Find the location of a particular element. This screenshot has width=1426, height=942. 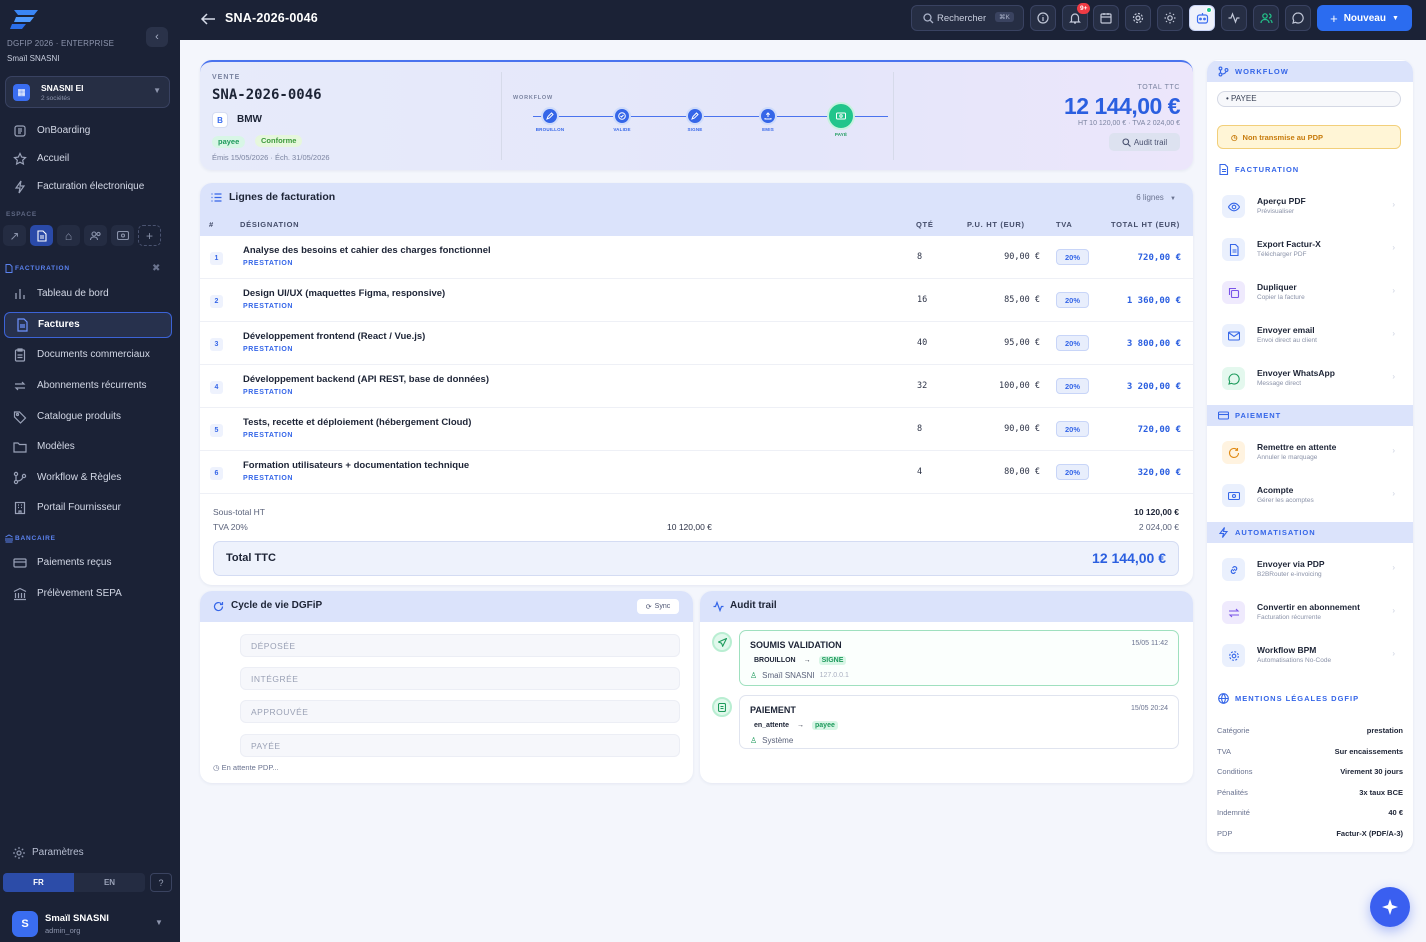

theme-button is located at coordinates (1170, 18).